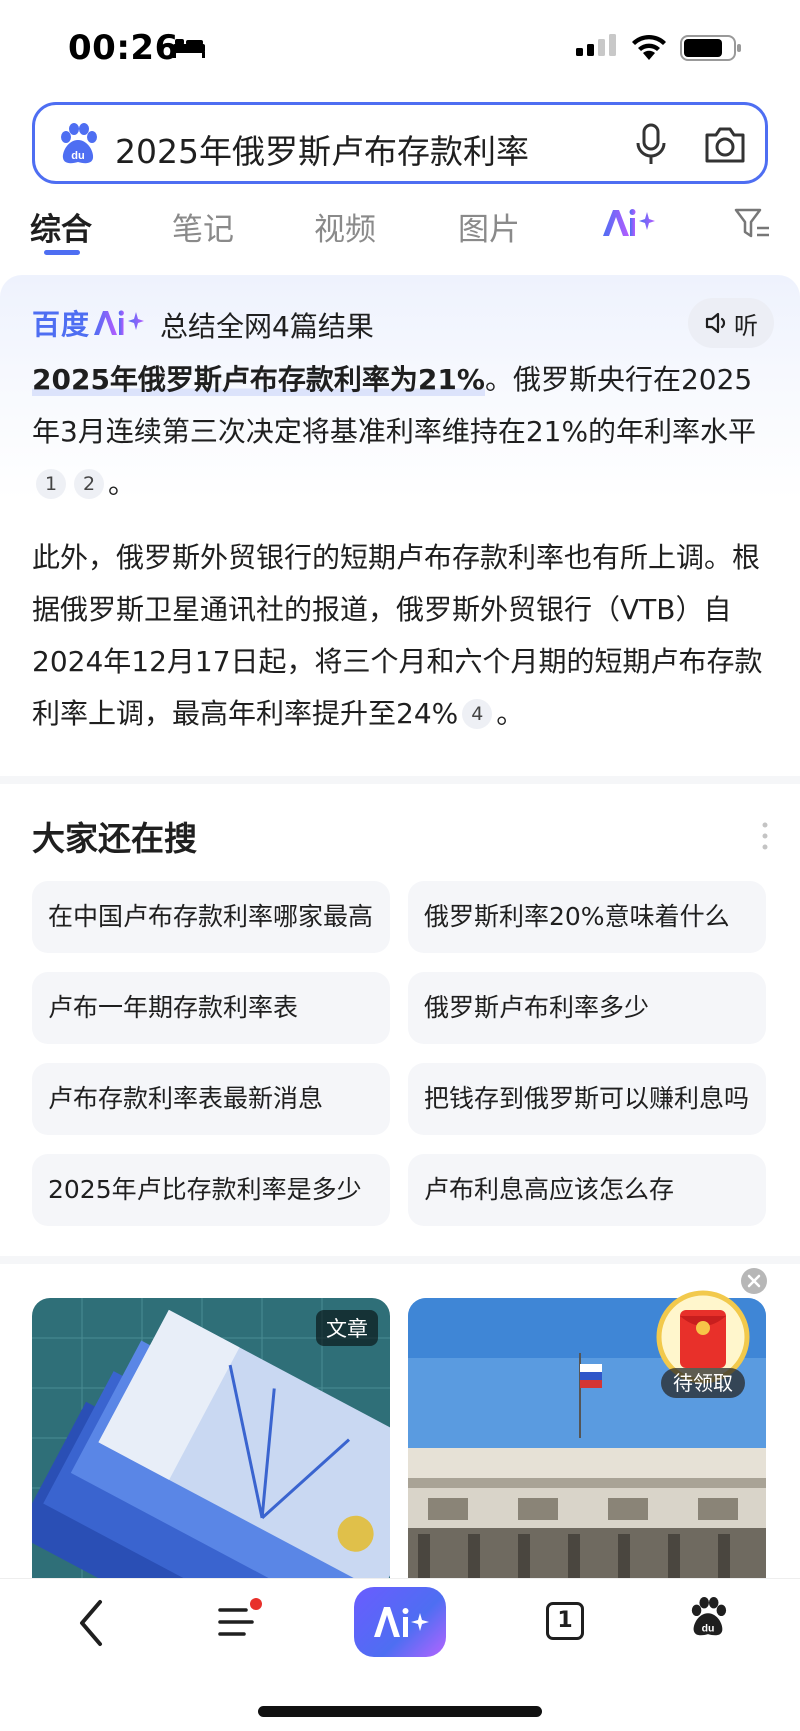 This screenshot has width=800, height=1731. What do you see at coordinates (649, 47) in the screenshot?
I see `wifi-icon` at bounding box center [649, 47].